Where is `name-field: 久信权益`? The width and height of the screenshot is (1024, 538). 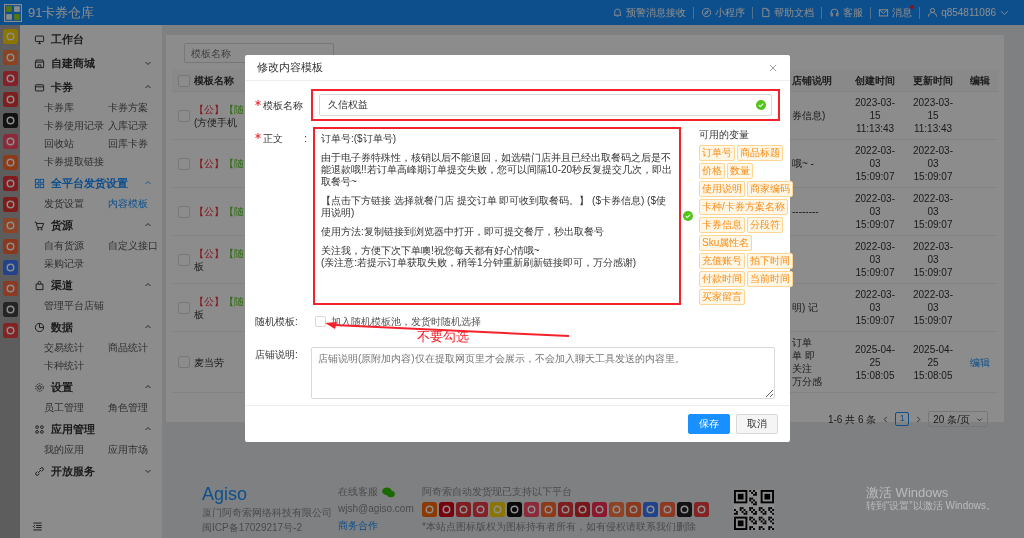 name-field: 久信权益 is located at coordinates (545, 105).